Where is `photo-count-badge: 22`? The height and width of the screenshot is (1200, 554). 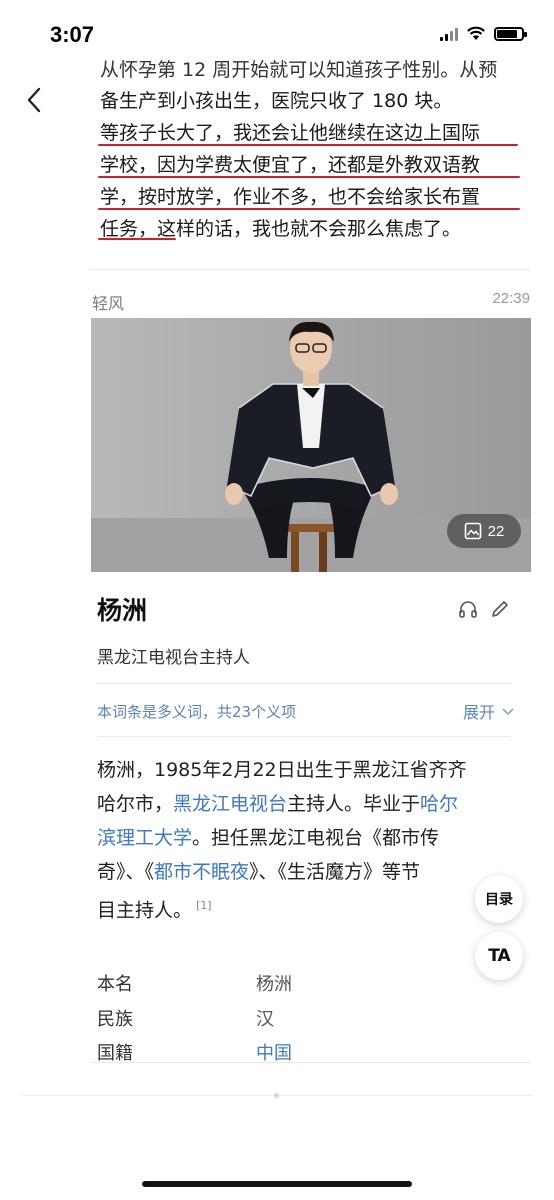 photo-count-badge: 22 is located at coordinates (484, 531).